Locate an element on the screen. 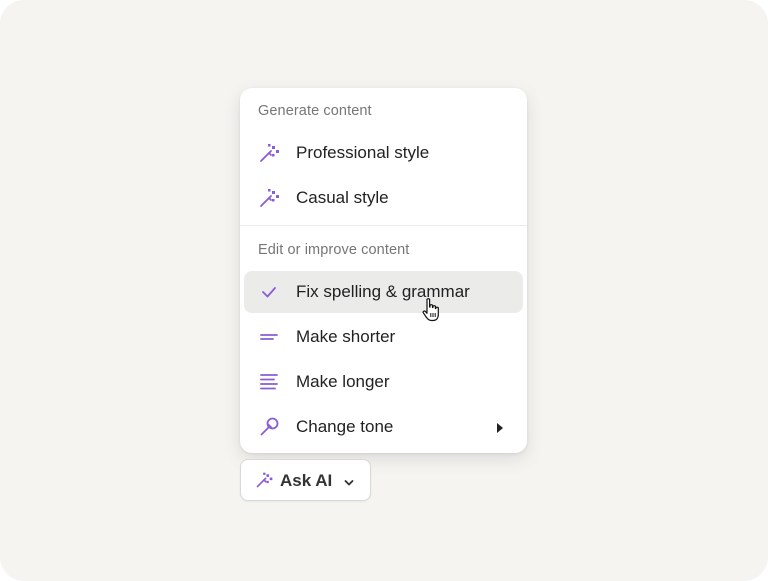 This screenshot has width=768, height=581. menu-item-casual-style: Casual style is located at coordinates (383, 198).